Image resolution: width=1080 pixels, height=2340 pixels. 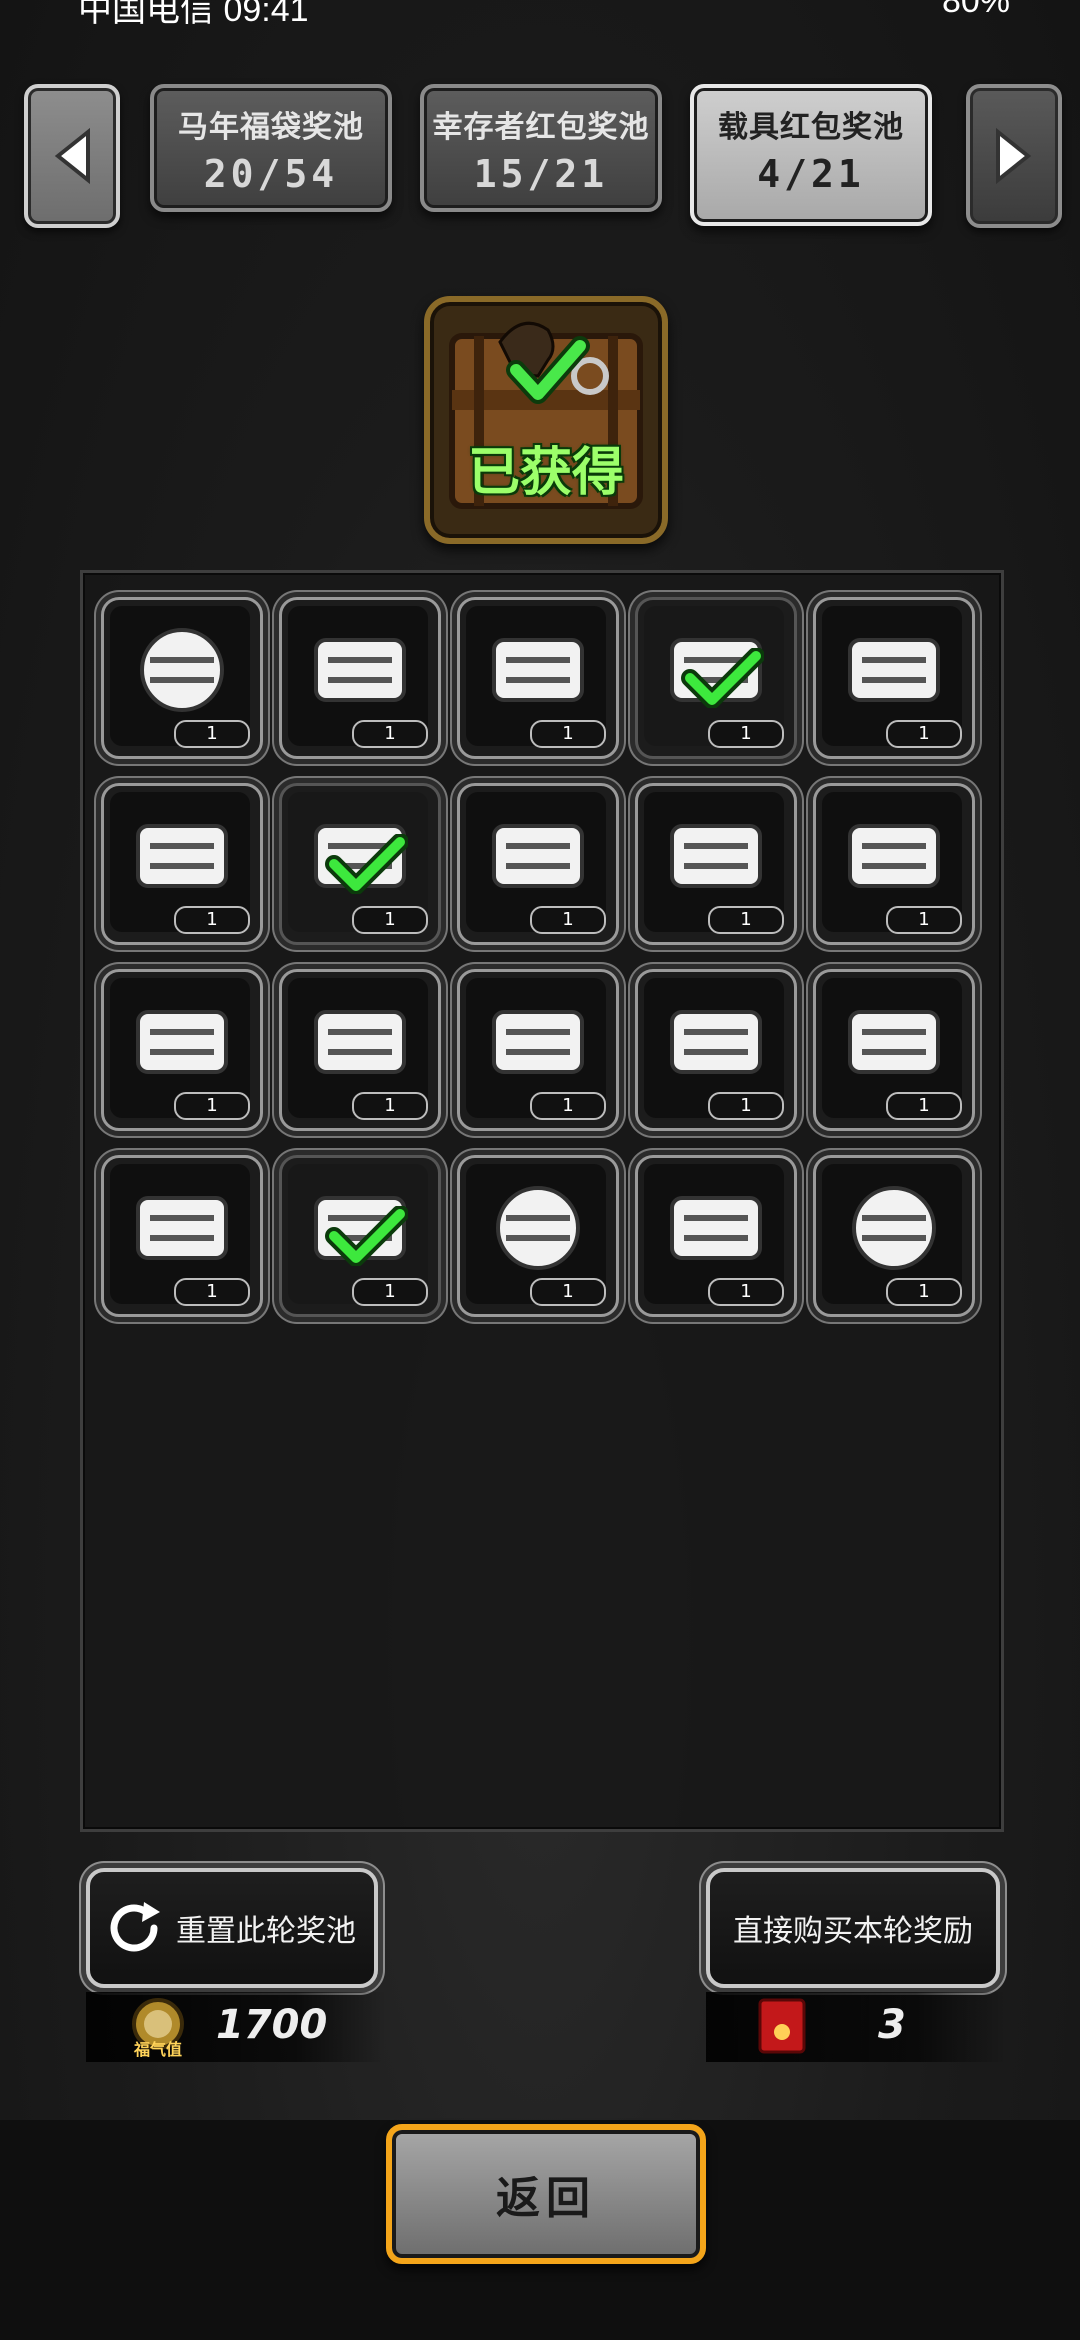 What do you see at coordinates (546, 420) in the screenshot?
I see `chest-reward: 已获得` at bounding box center [546, 420].